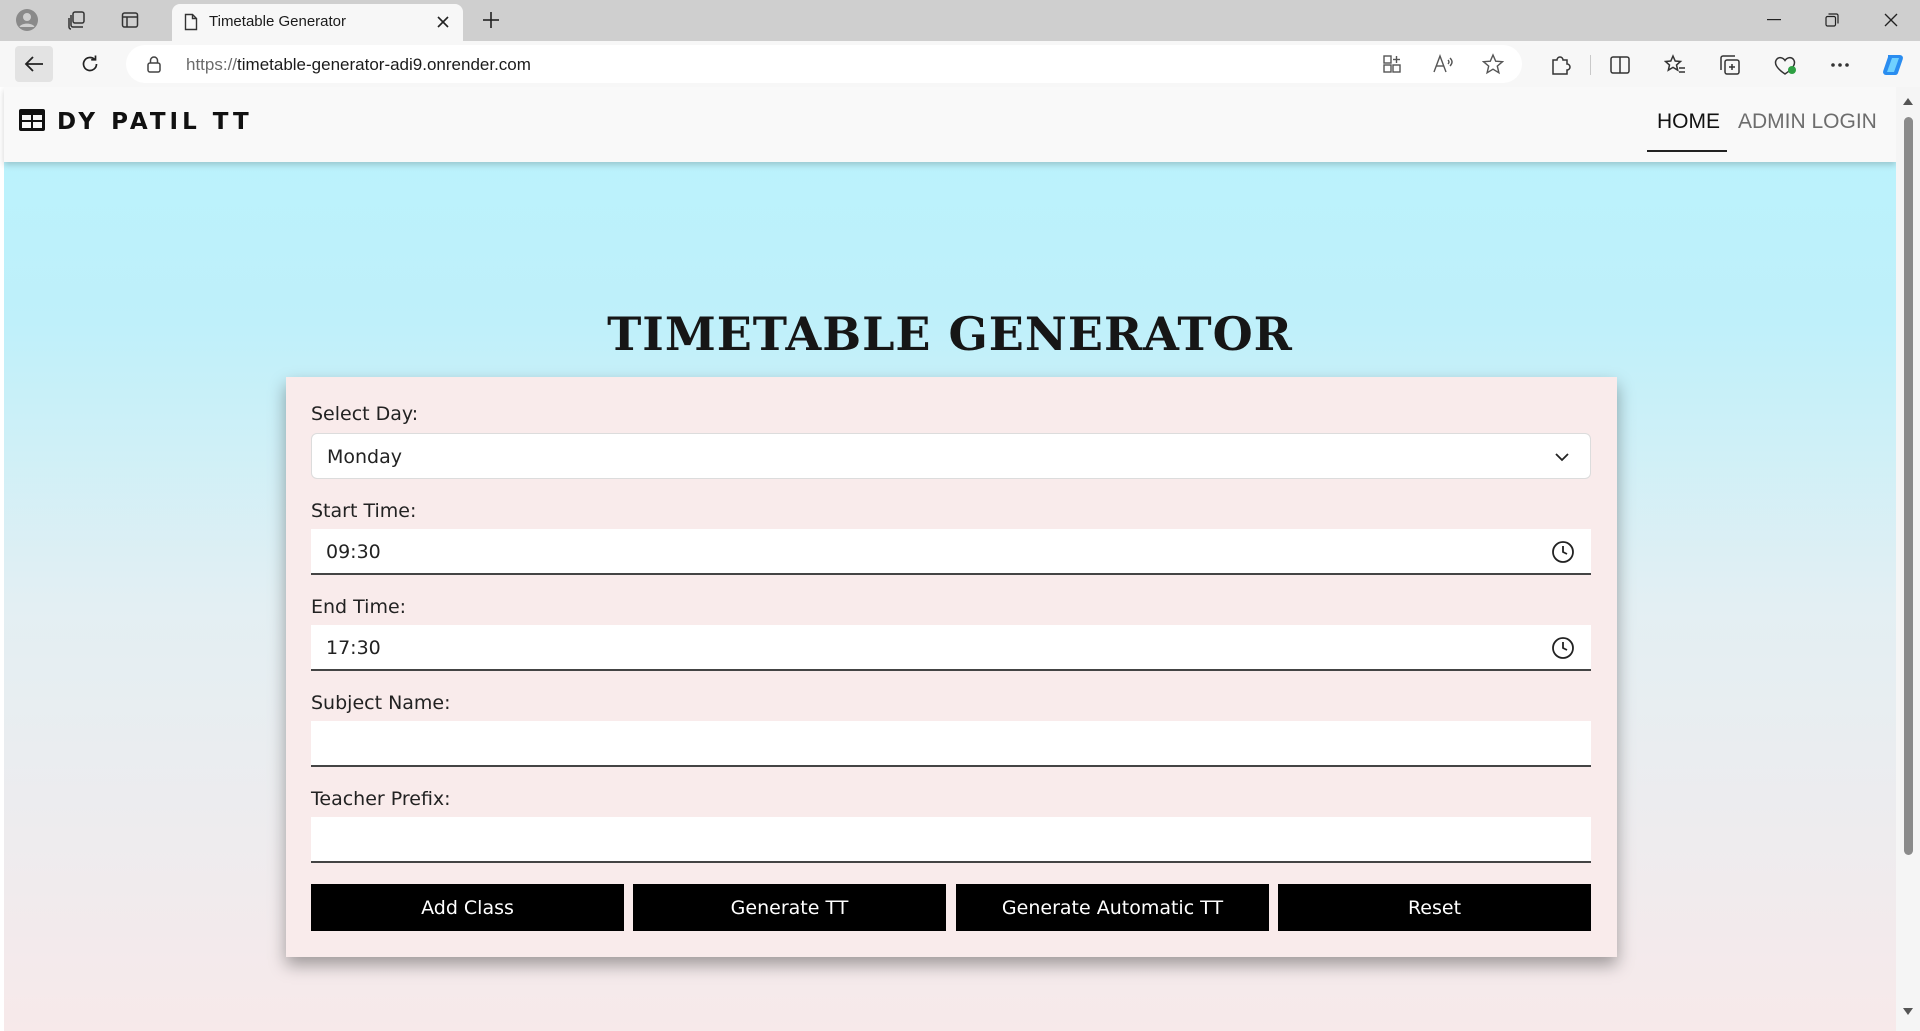 This screenshot has width=1920, height=1031. What do you see at coordinates (353, 648) in the screenshot?
I see `end-time-value: 17:30` at bounding box center [353, 648].